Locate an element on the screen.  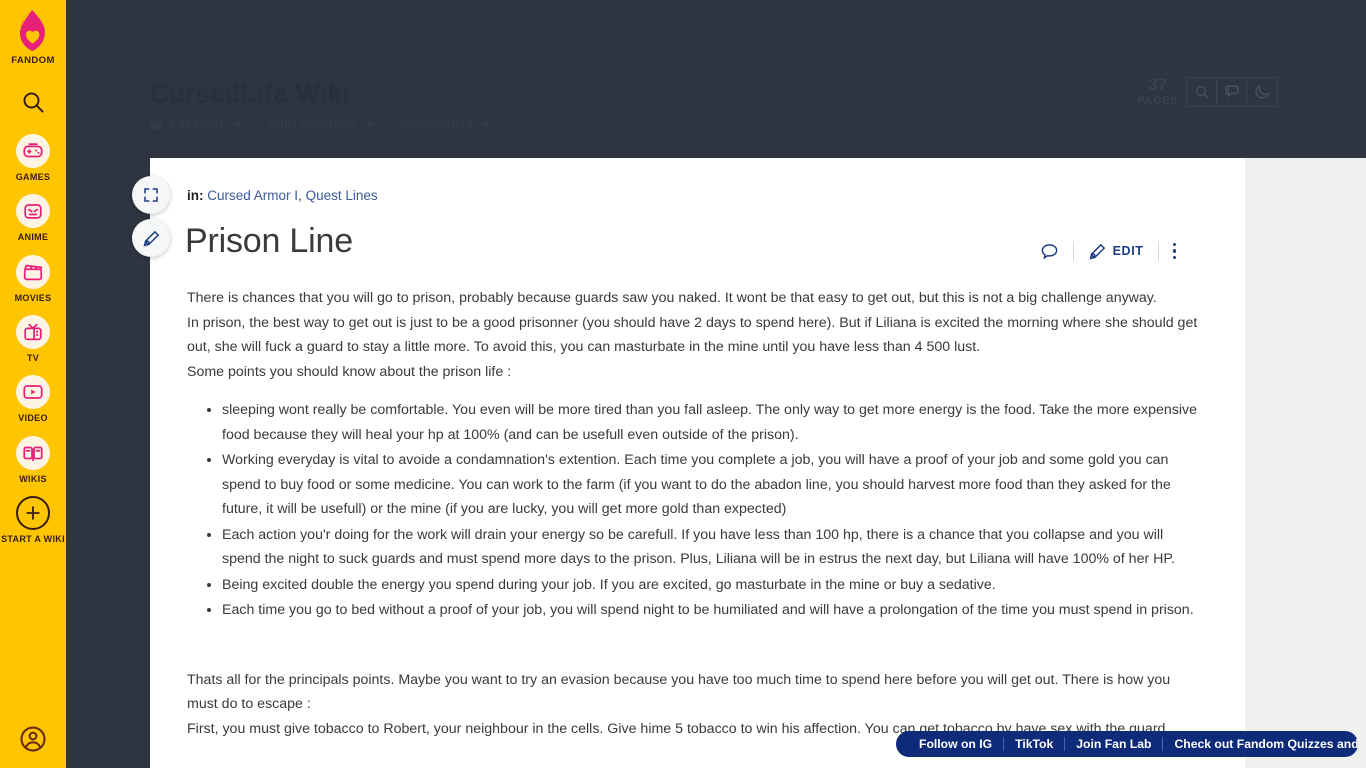
right-side-rail is located at coordinates (1305, 463).